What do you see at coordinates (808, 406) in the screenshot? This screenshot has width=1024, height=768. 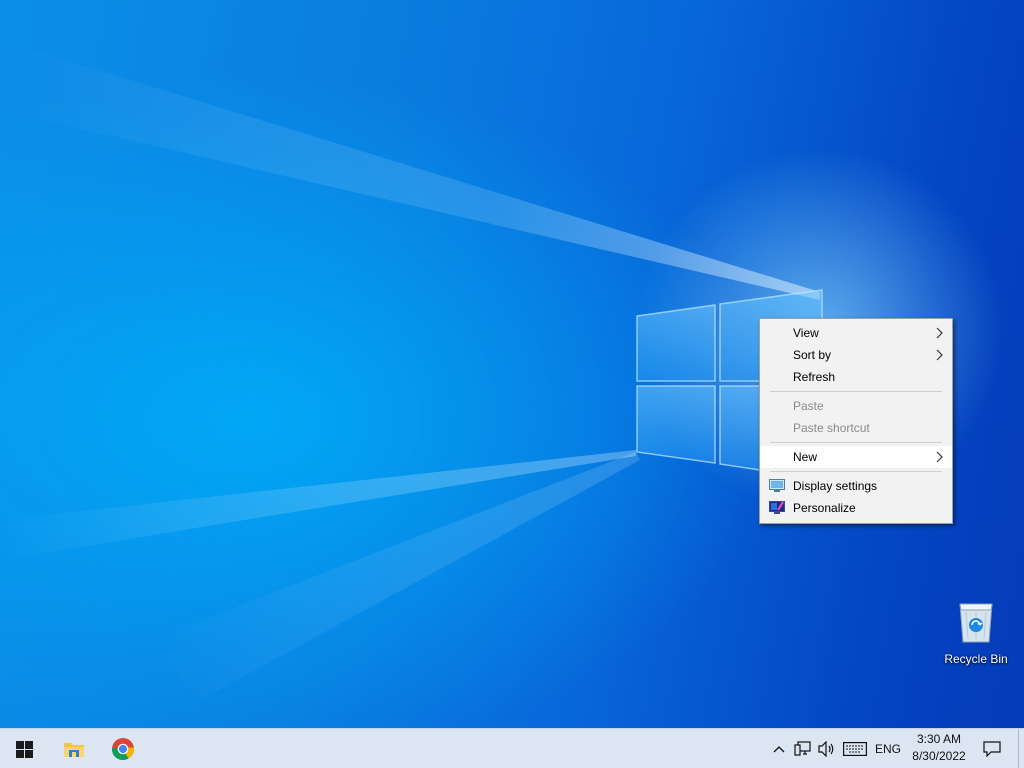 I see `menu-item-label: Paste` at bounding box center [808, 406].